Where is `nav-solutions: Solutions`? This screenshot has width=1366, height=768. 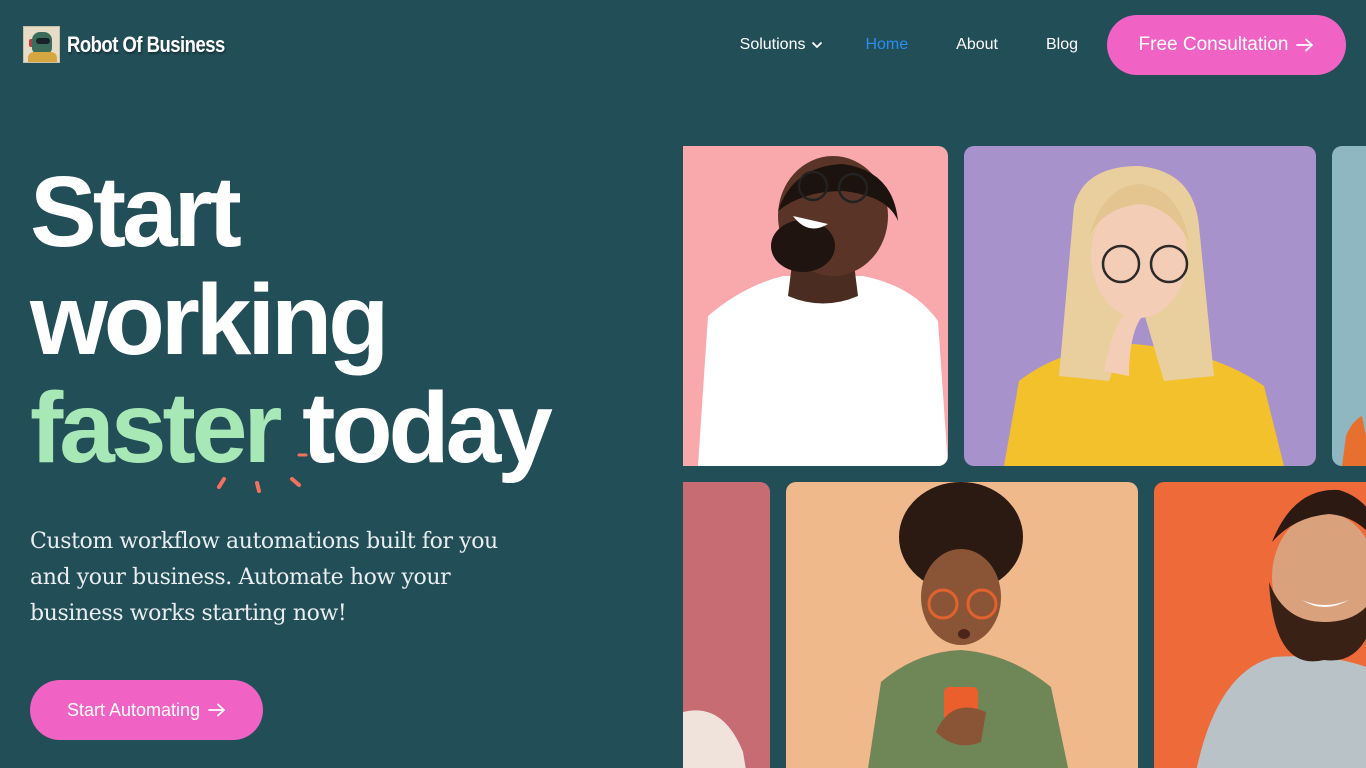 nav-solutions: Solutions is located at coordinates (782, 45).